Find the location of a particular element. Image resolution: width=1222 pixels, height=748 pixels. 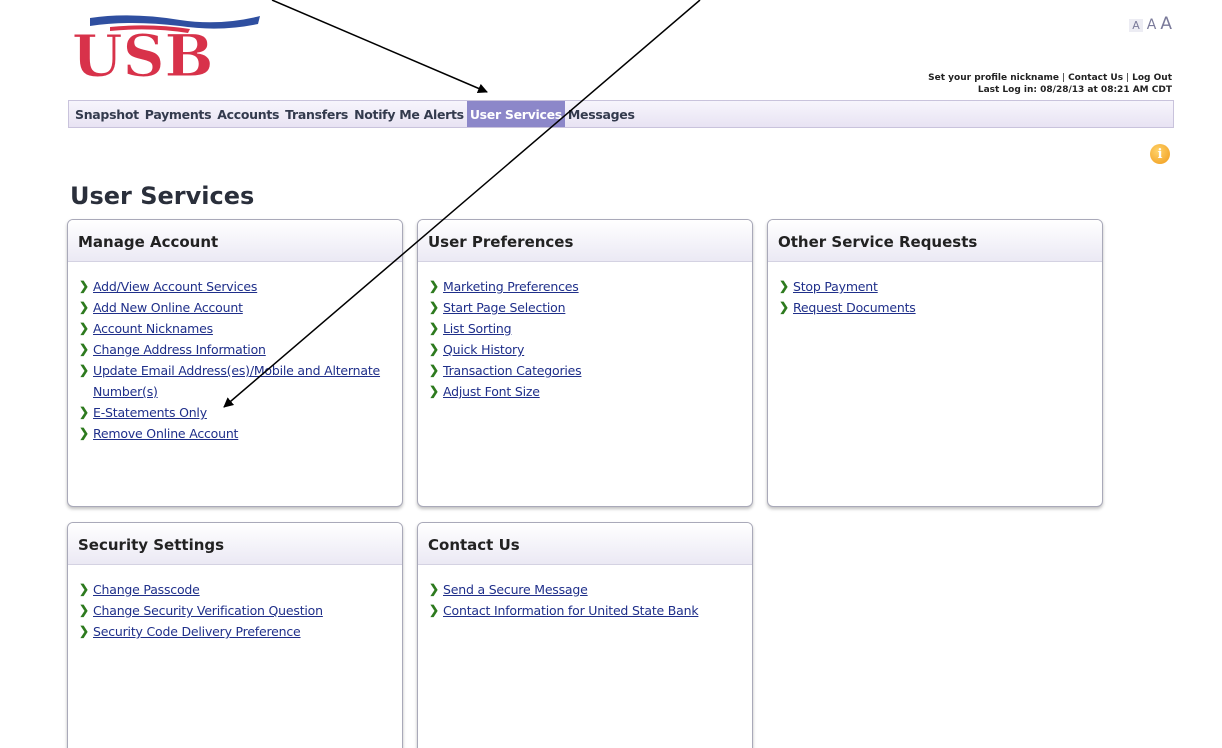

marketing-preferences-link: Marketing Preferences is located at coordinates (511, 286).